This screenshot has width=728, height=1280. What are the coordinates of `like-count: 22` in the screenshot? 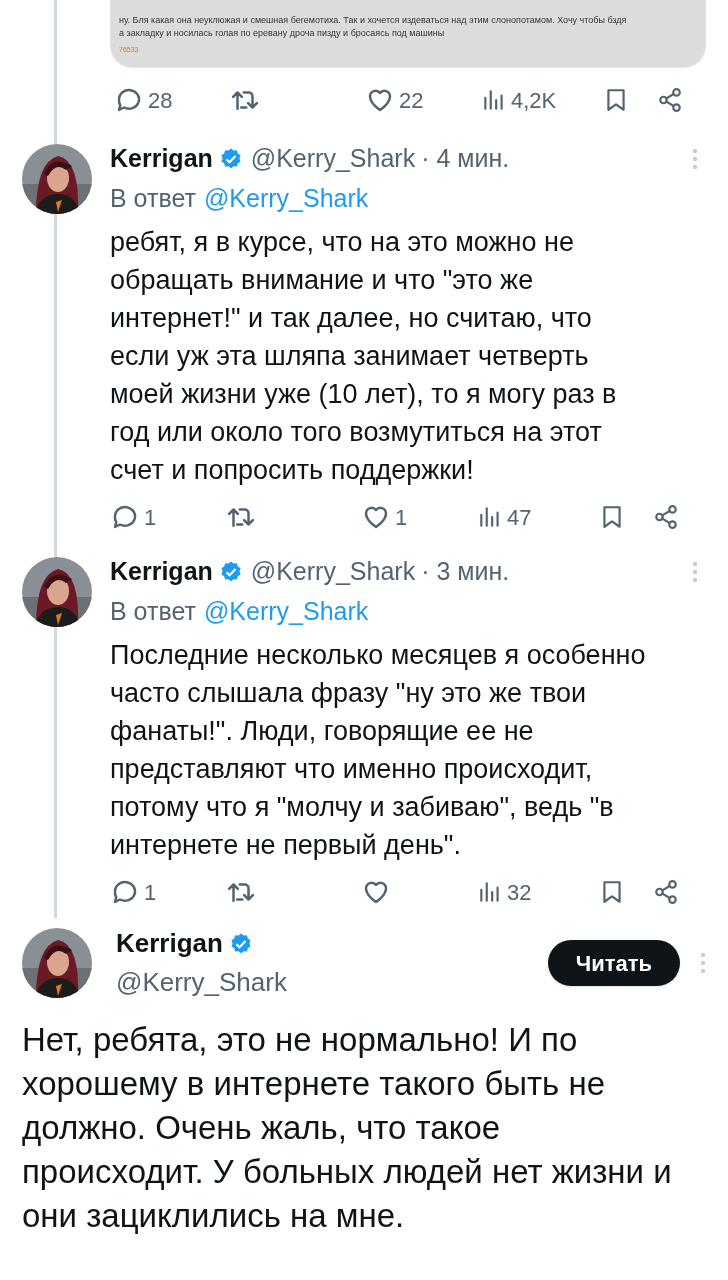 It's located at (411, 100).